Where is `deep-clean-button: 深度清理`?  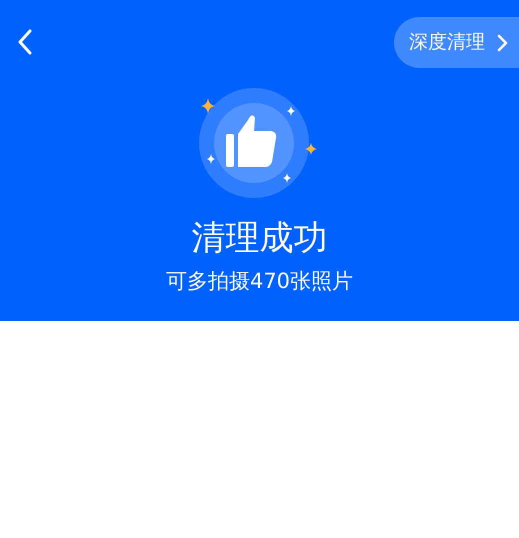 deep-clean-button: 深度清理 is located at coordinates (456, 42).